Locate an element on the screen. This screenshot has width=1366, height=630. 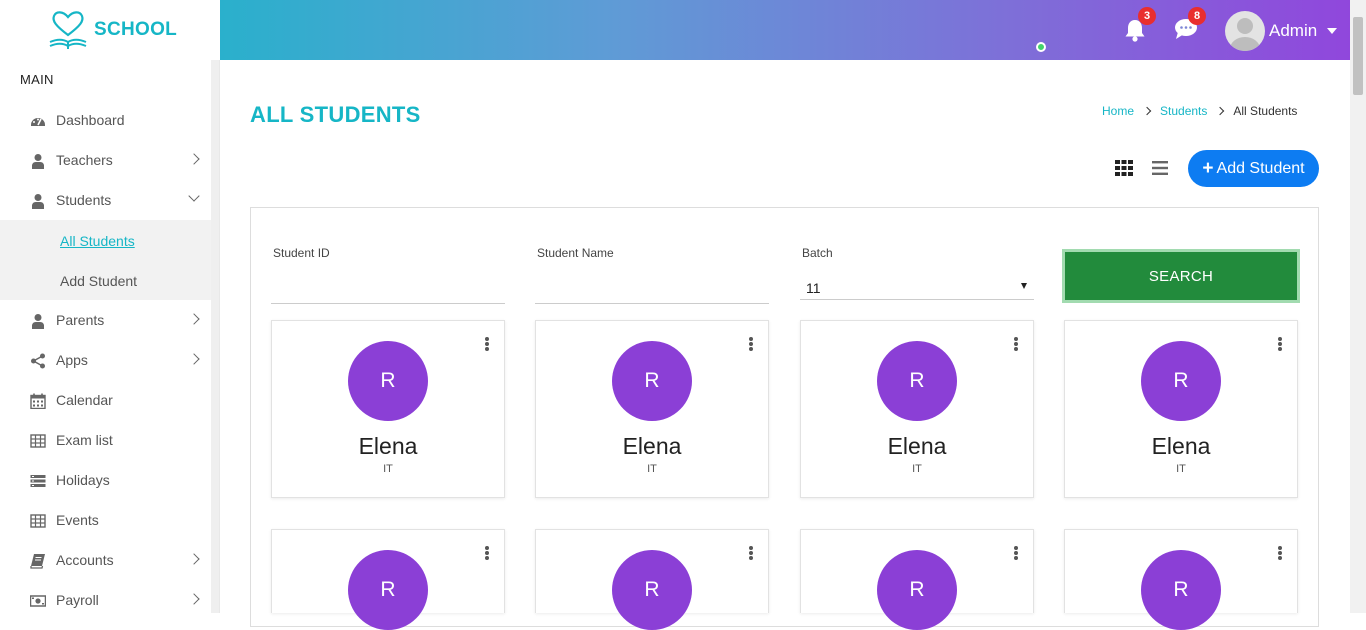
user-name: Admin is located at coordinates (1293, 30).